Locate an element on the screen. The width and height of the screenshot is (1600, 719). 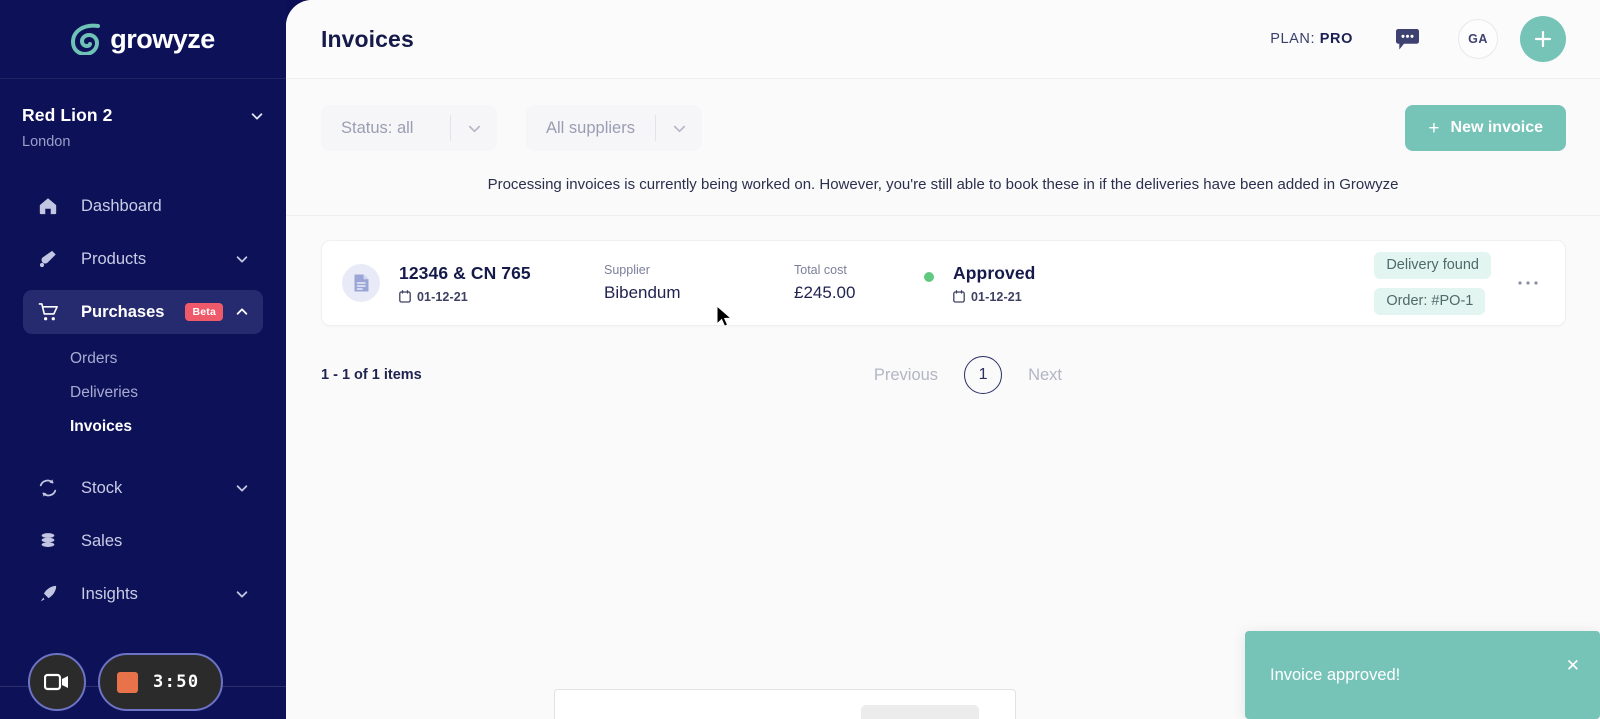
sidebar-item-stock: Stock is located at coordinates (143, 488).